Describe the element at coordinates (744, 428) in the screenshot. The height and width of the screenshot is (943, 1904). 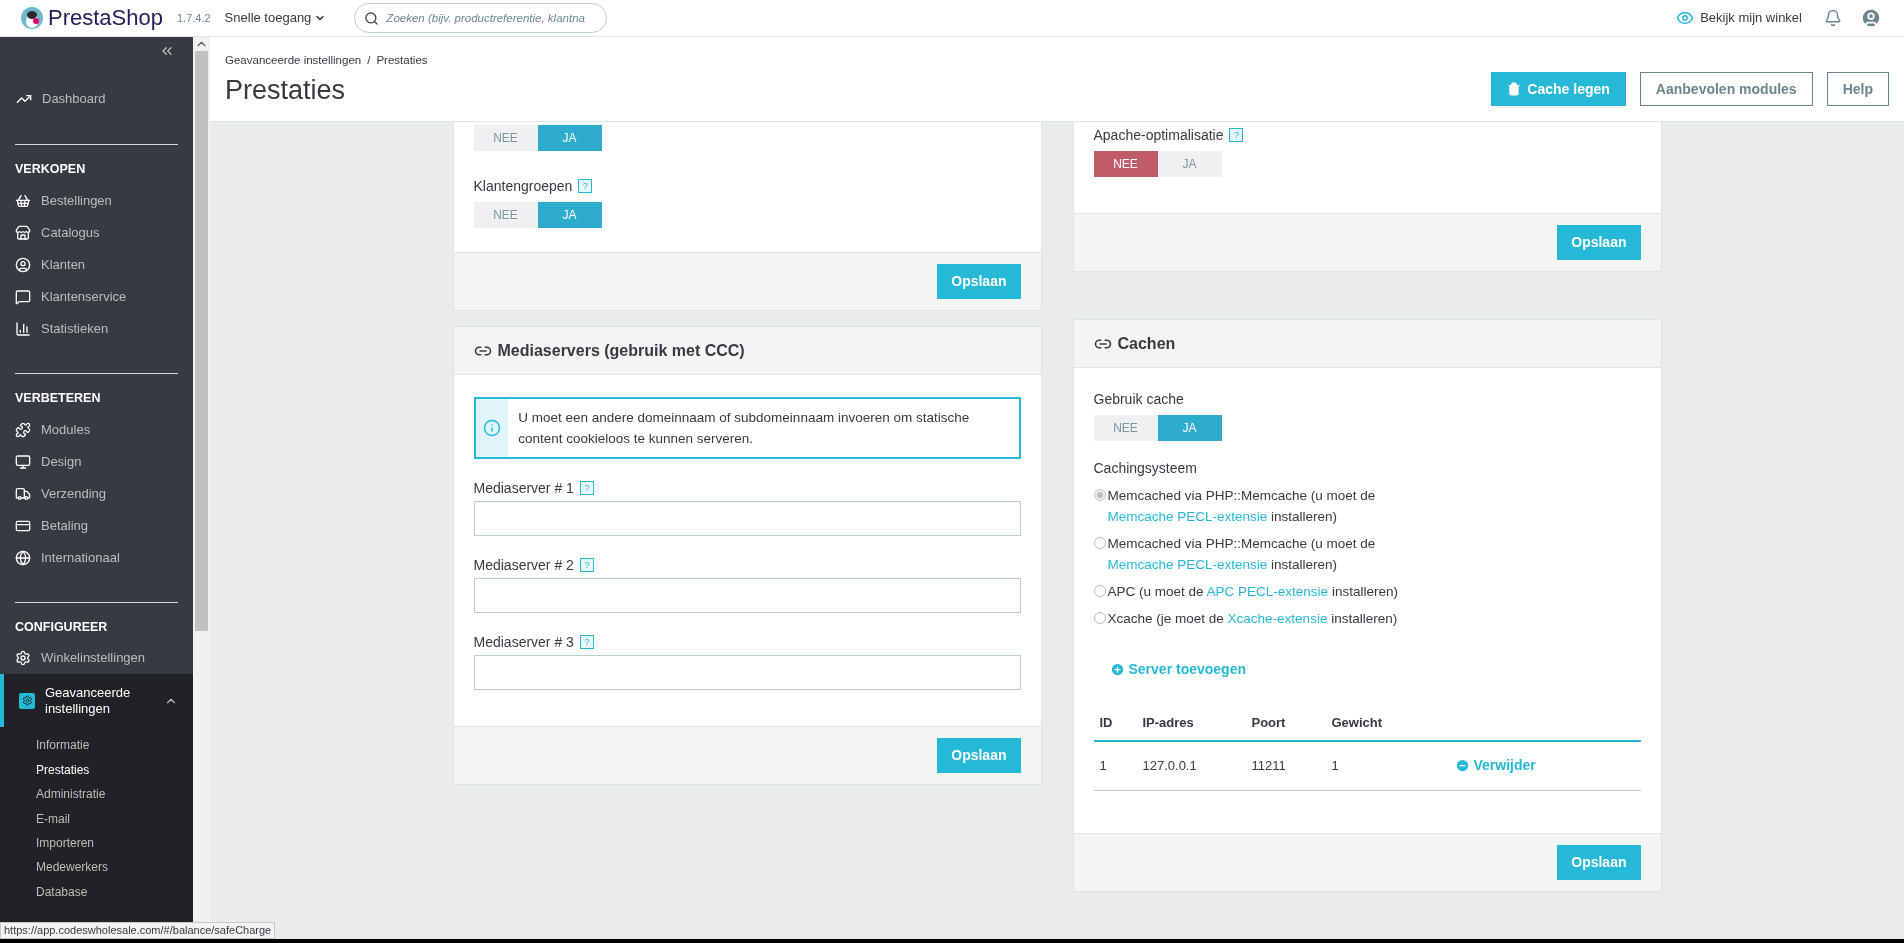
I see `alert-text: U moet een andere domeinnaam of subdomeinnaam invoeren om statische content cookieloos te kunnen serveren.` at that location.